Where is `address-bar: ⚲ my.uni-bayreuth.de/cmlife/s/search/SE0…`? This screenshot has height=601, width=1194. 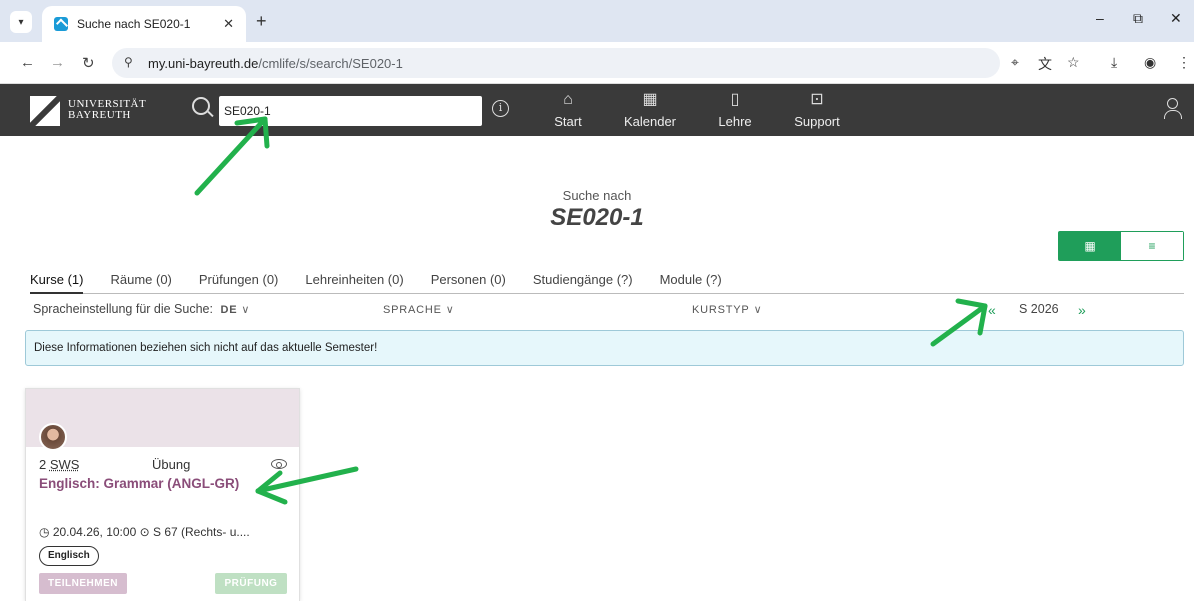 address-bar: ⚲ my.uni-bayreuth.de/cmlife/s/search/SE0… is located at coordinates (556, 63).